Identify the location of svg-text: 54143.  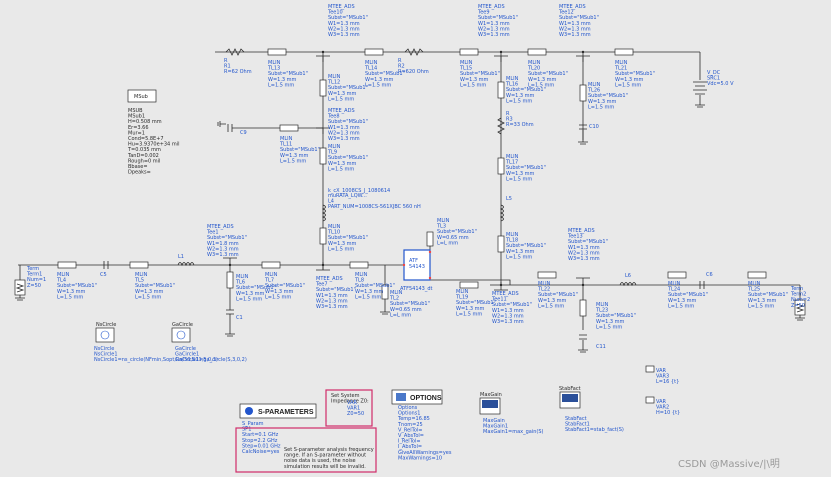
(417, 267).